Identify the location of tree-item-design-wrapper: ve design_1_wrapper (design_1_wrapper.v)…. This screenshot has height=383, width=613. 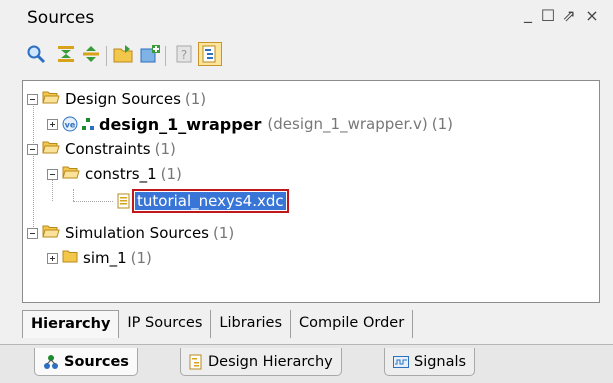
(250, 124).